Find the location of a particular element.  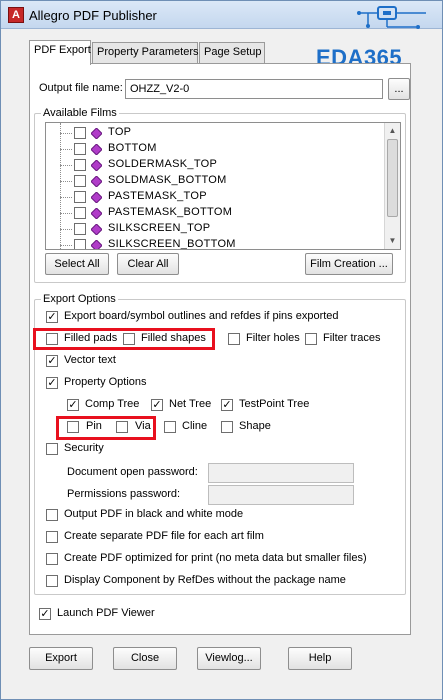

output-file-input is located at coordinates (254, 89).